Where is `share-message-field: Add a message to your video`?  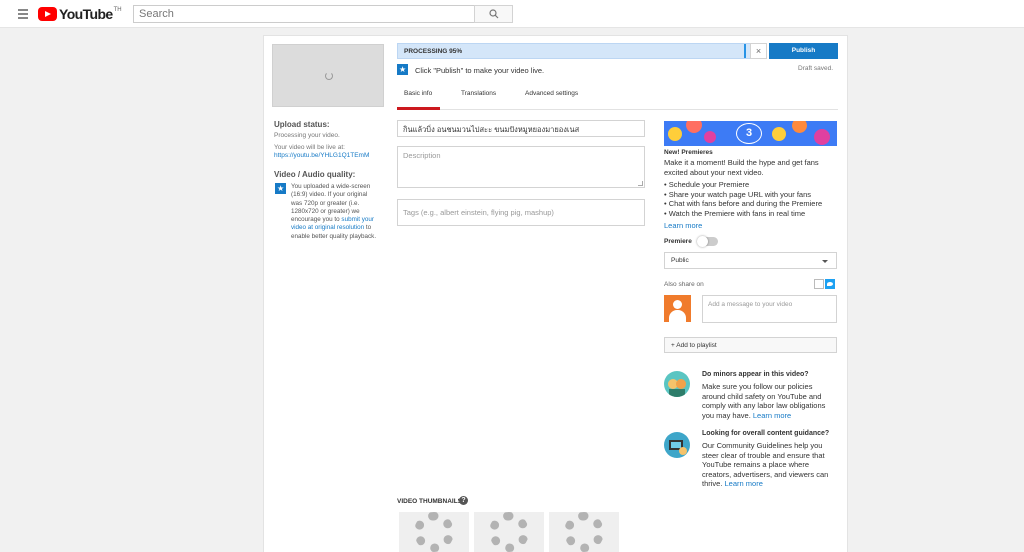 share-message-field: Add a message to your video is located at coordinates (769, 309).